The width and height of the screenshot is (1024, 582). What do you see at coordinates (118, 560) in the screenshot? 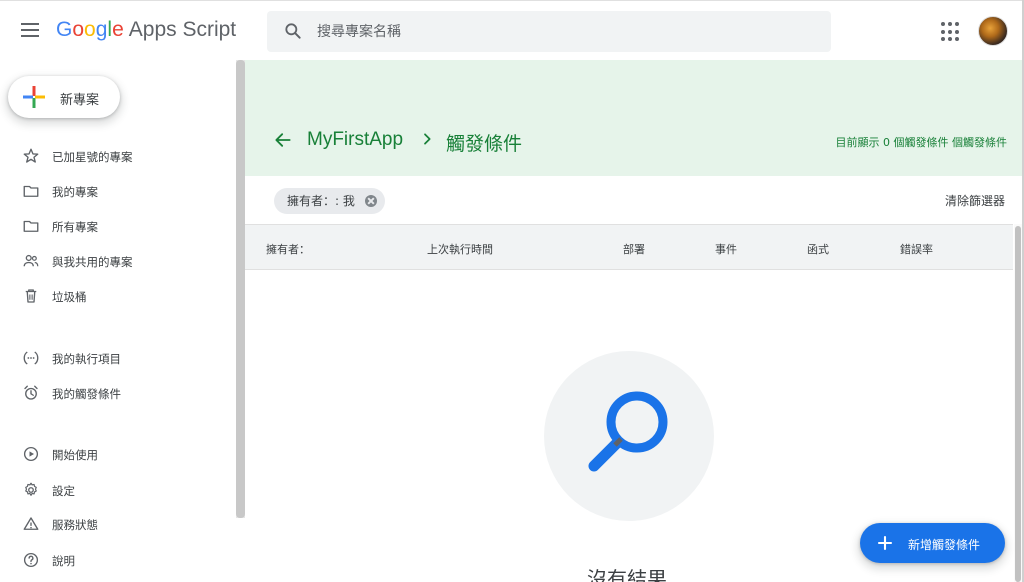
I see `sidebar-item-help: 說明` at bounding box center [118, 560].